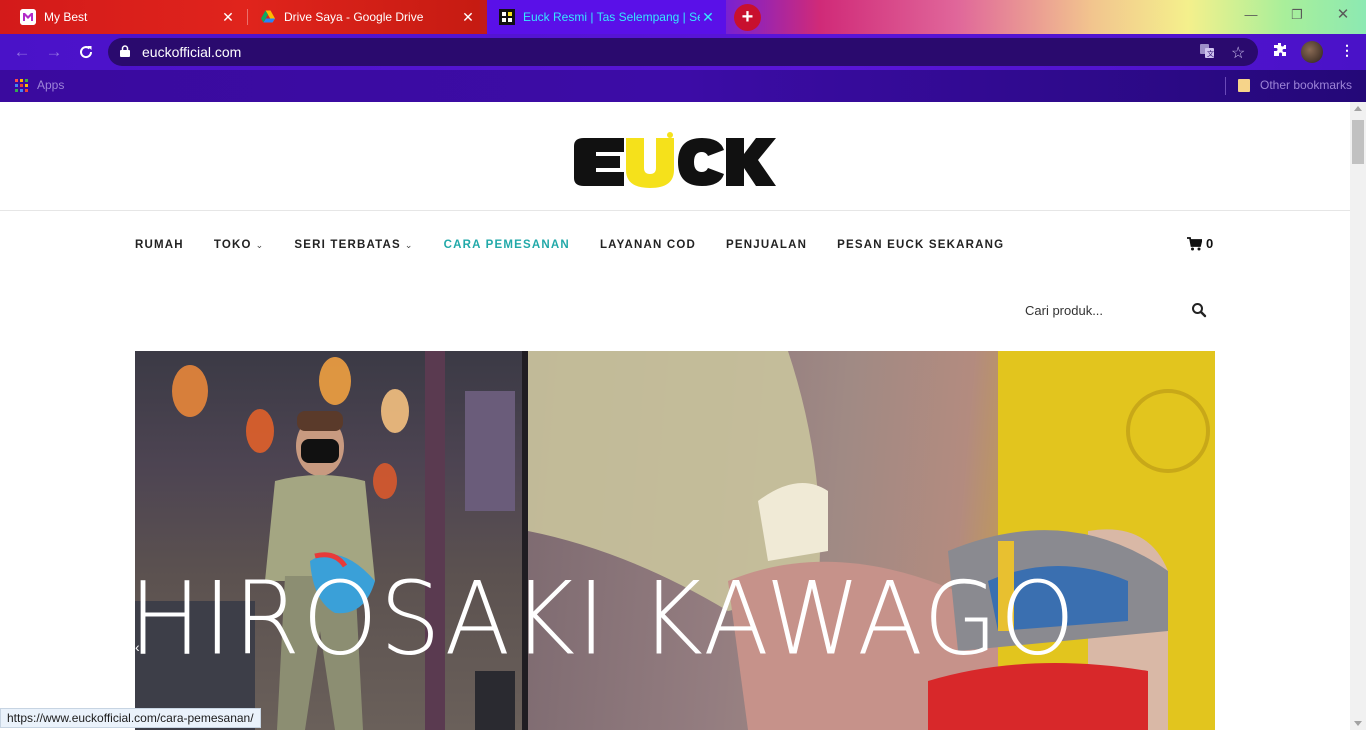 Image resolution: width=1366 pixels, height=730 pixels. What do you see at coordinates (1358, 108) in the screenshot?
I see `scroll-up-icon` at bounding box center [1358, 108].